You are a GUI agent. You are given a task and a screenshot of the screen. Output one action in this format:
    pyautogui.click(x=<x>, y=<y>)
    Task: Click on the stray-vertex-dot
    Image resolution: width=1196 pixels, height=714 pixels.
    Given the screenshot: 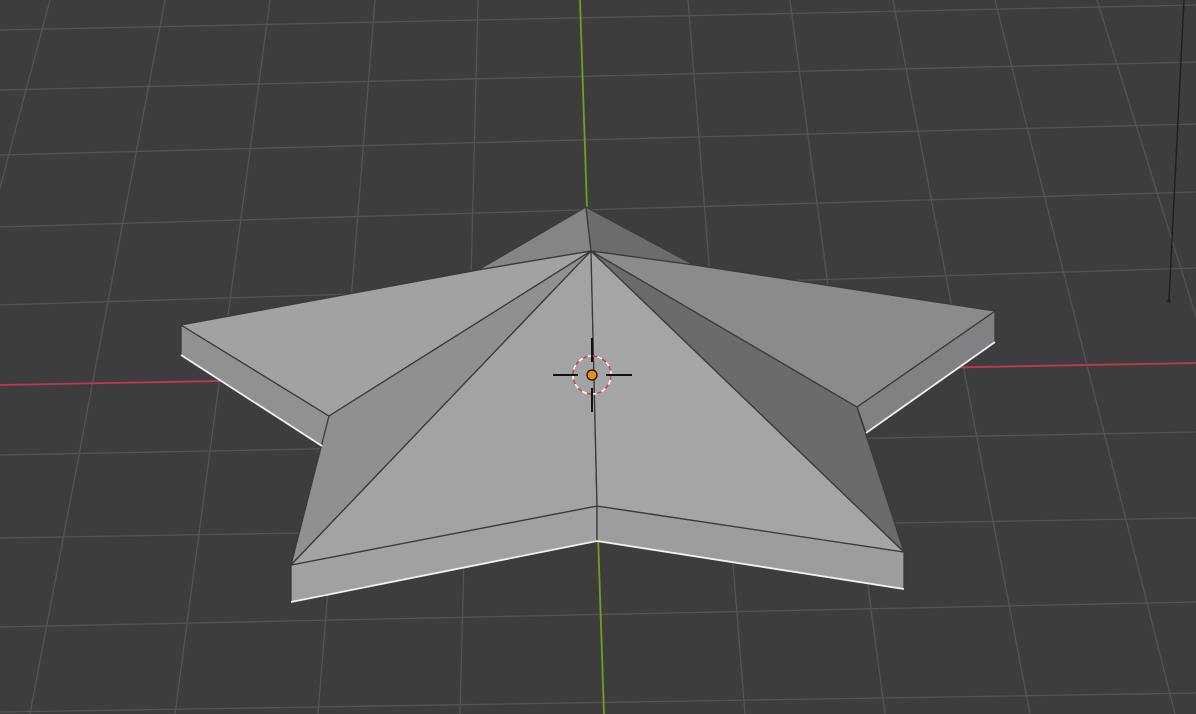 What is the action you would take?
    pyautogui.click(x=1169, y=301)
    